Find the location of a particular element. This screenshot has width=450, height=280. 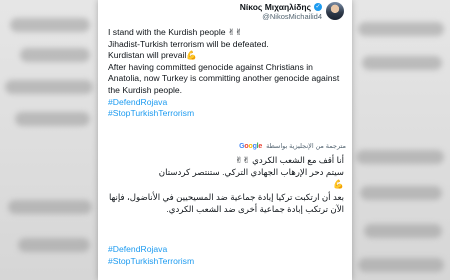

translated-by-label: مترجمة من الإنجليزية بواسطة is located at coordinates (306, 146).